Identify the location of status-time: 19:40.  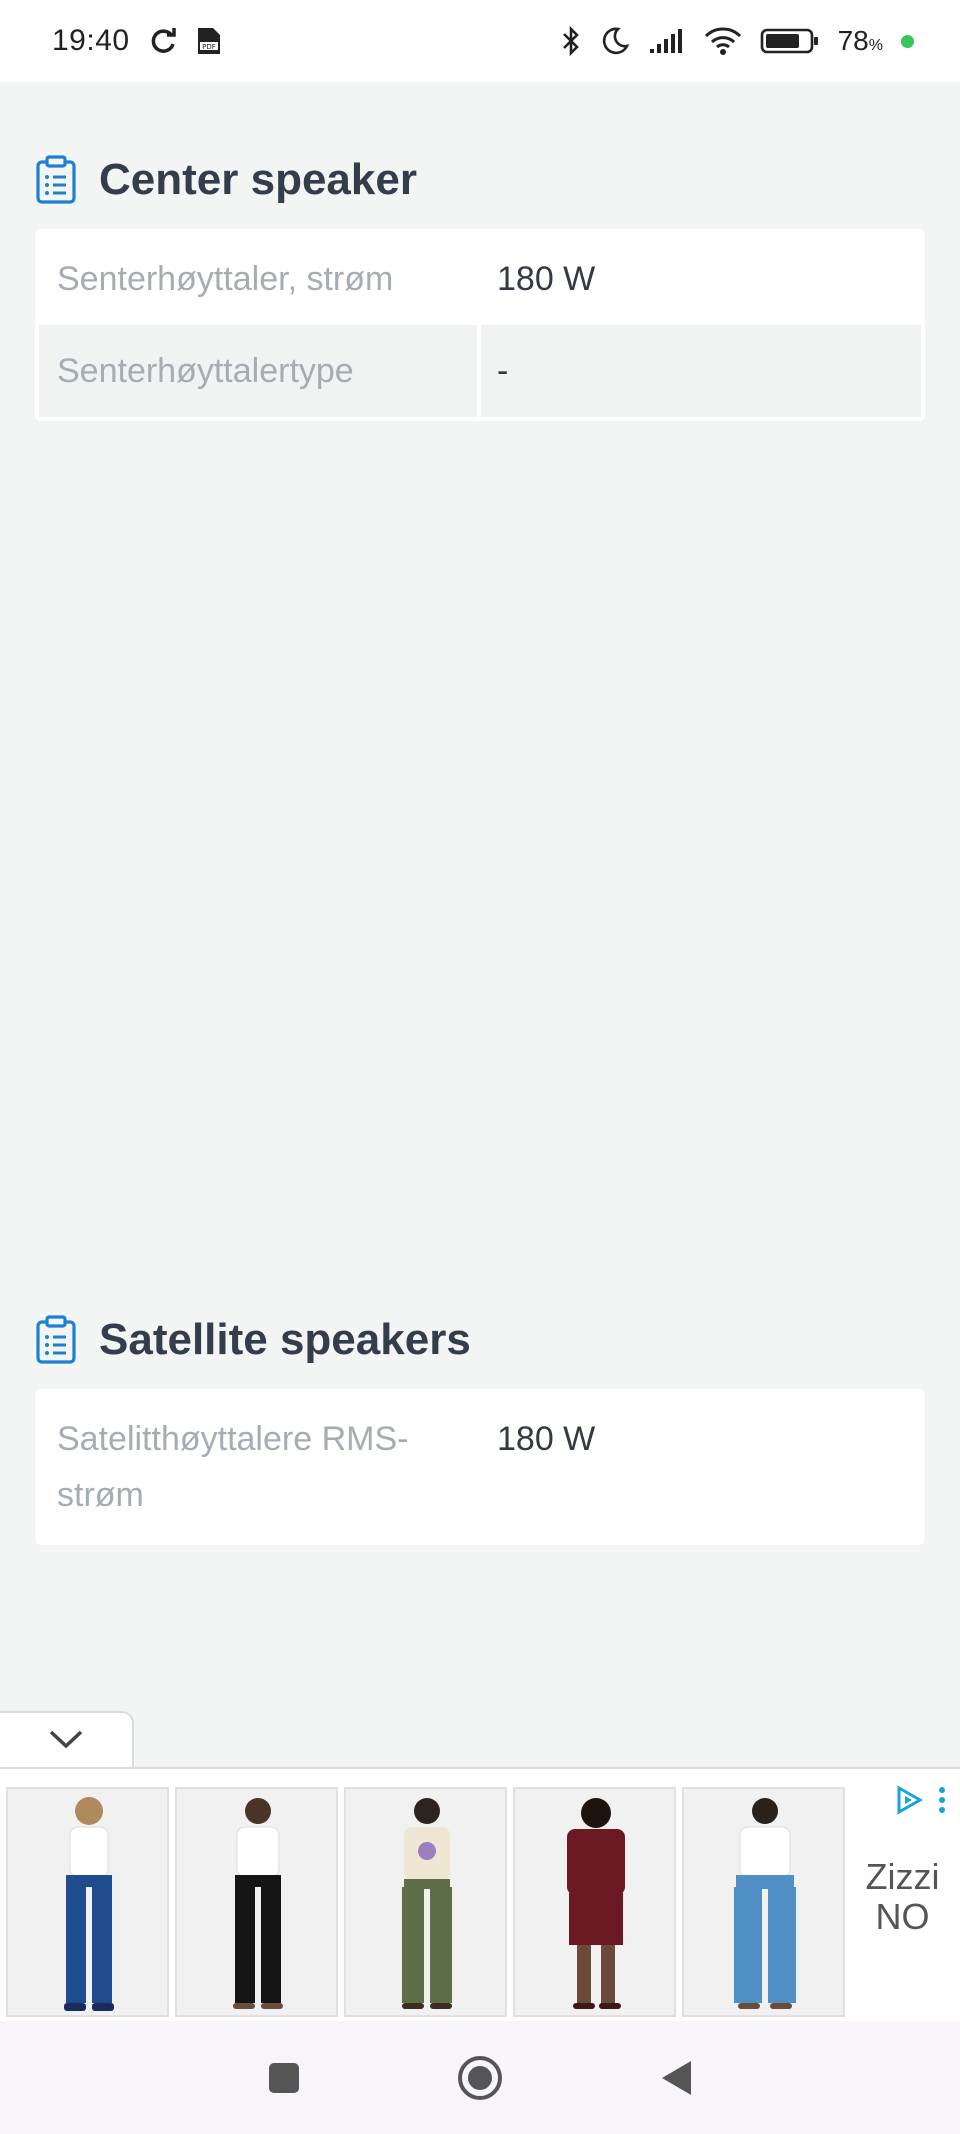
(91, 40).